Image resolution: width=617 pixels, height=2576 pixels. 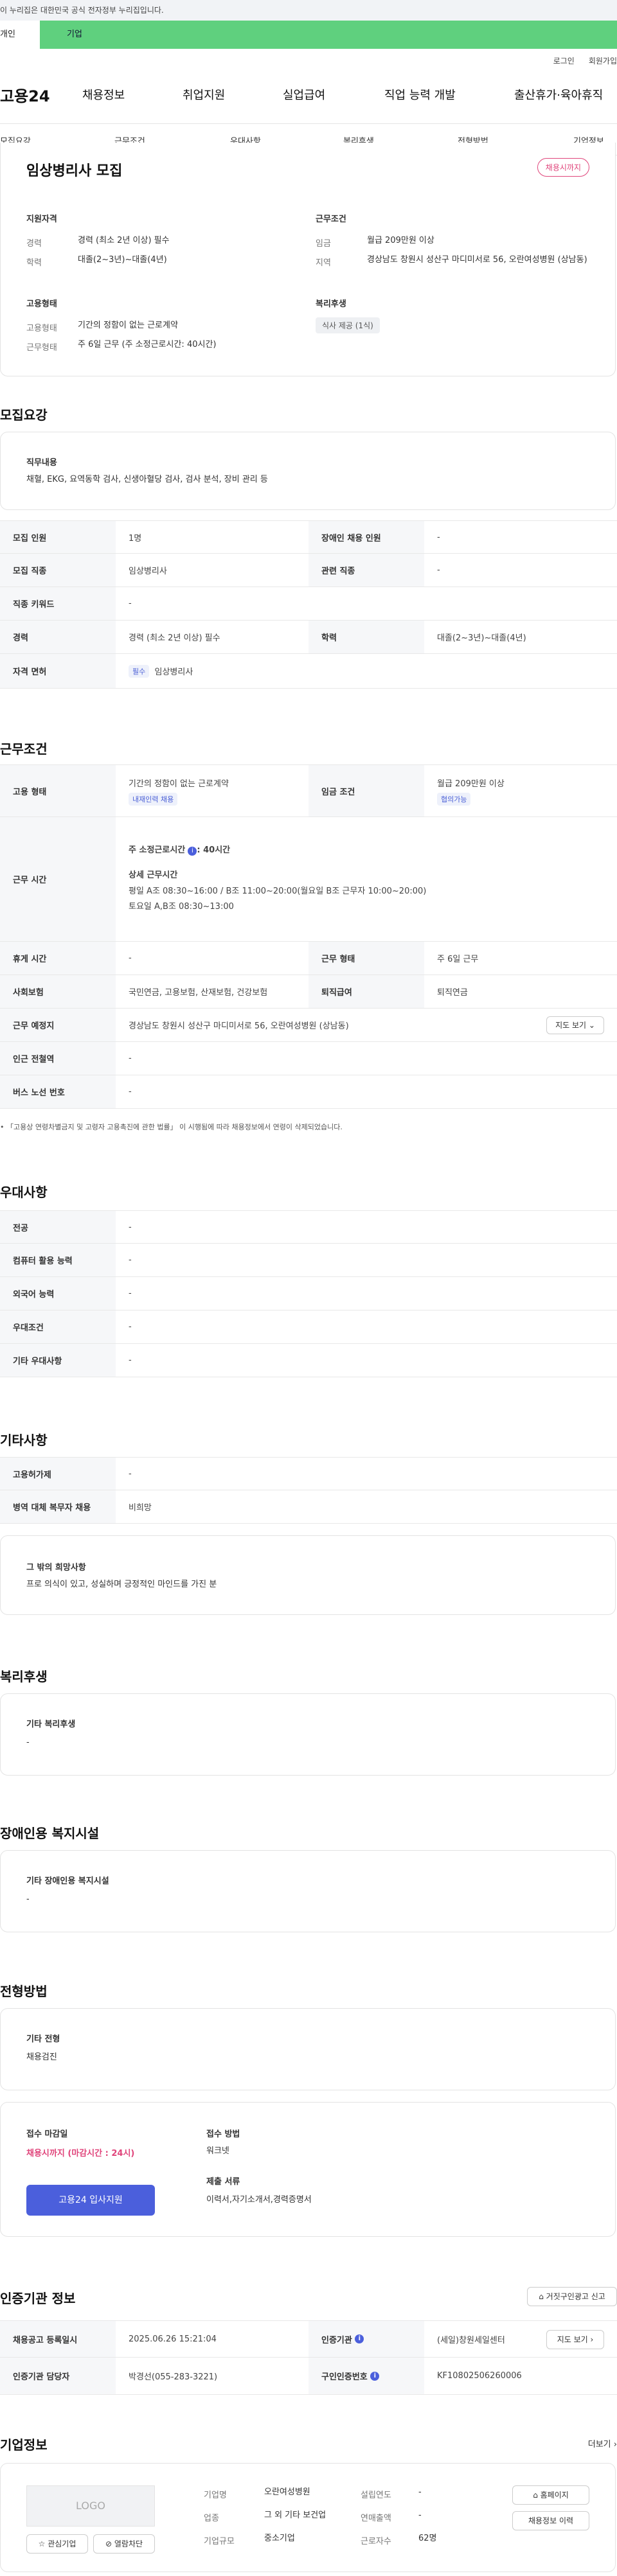 What do you see at coordinates (420, 2492) in the screenshot?
I see `company-year-value: -` at bounding box center [420, 2492].